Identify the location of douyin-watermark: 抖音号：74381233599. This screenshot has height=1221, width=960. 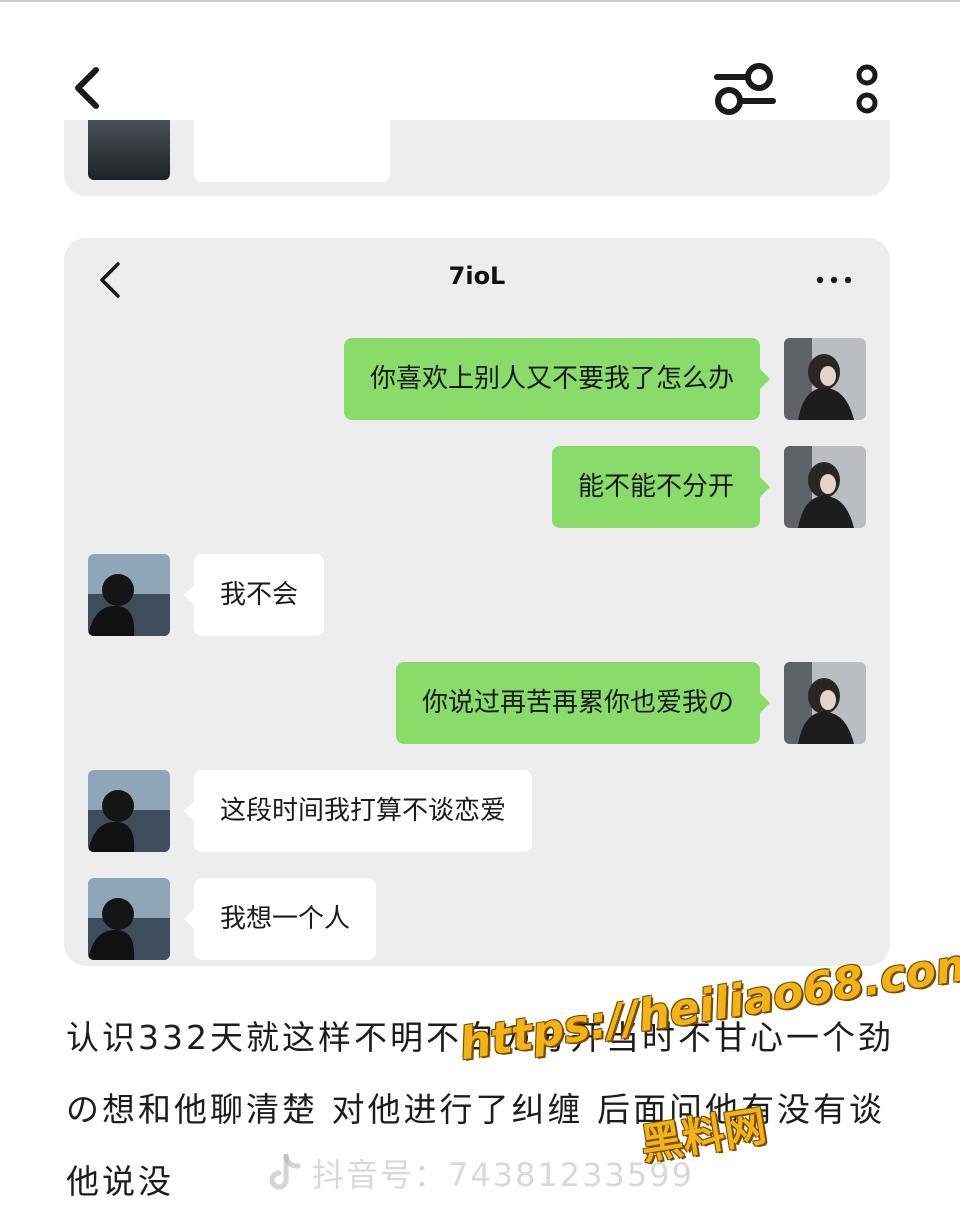
(481, 1173).